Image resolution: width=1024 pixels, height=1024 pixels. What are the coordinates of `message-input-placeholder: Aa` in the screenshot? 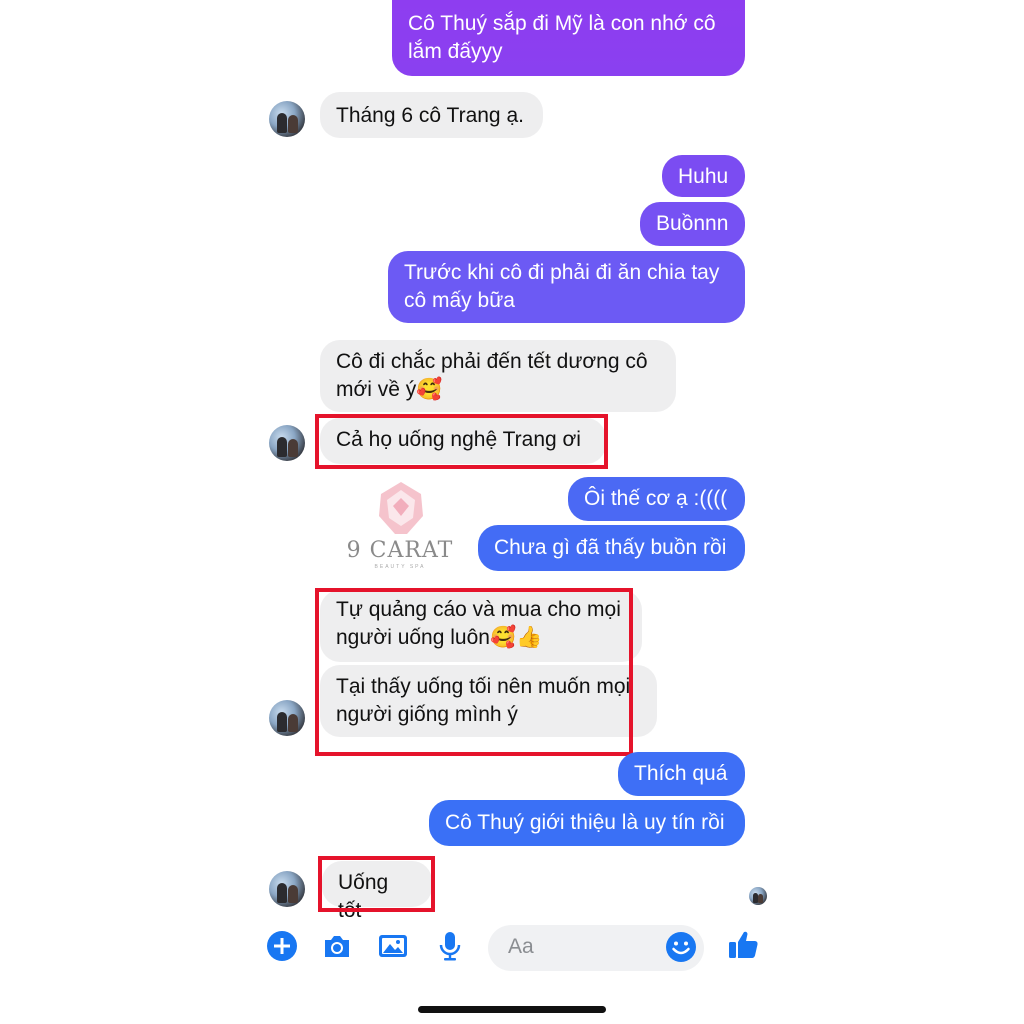 It's located at (521, 946).